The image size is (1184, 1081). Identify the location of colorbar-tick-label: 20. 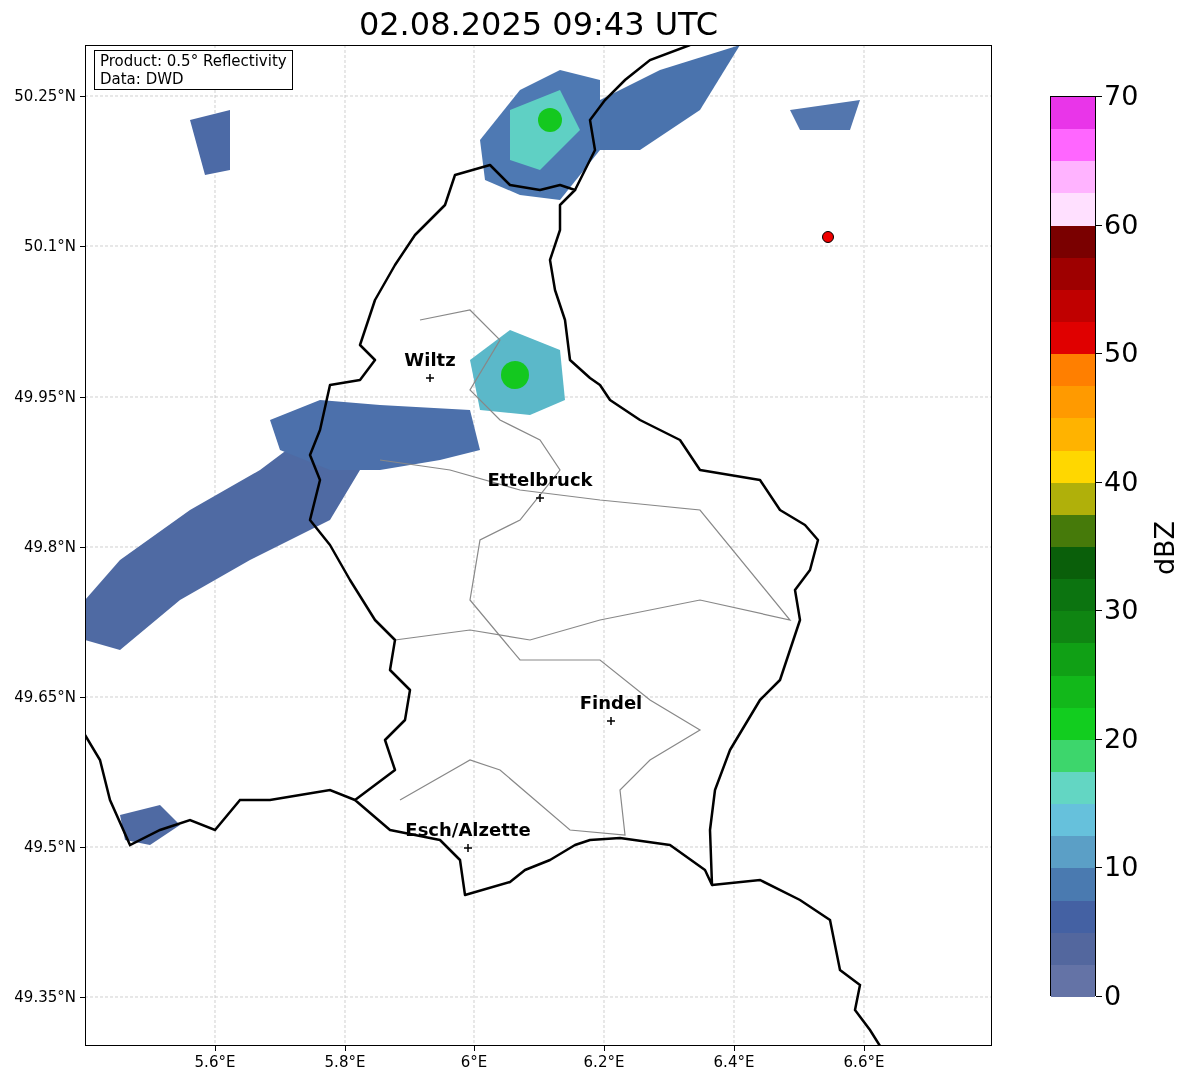
(1121, 738).